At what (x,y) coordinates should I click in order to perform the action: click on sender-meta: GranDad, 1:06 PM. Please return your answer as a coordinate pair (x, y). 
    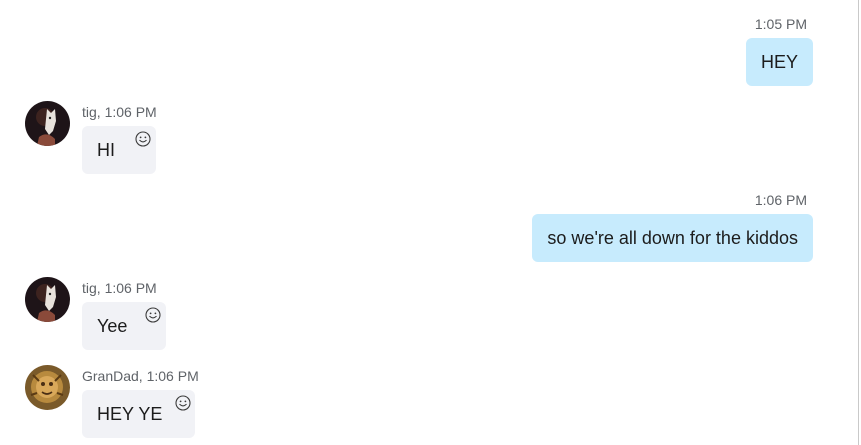
    Looking at the image, I should click on (140, 376).